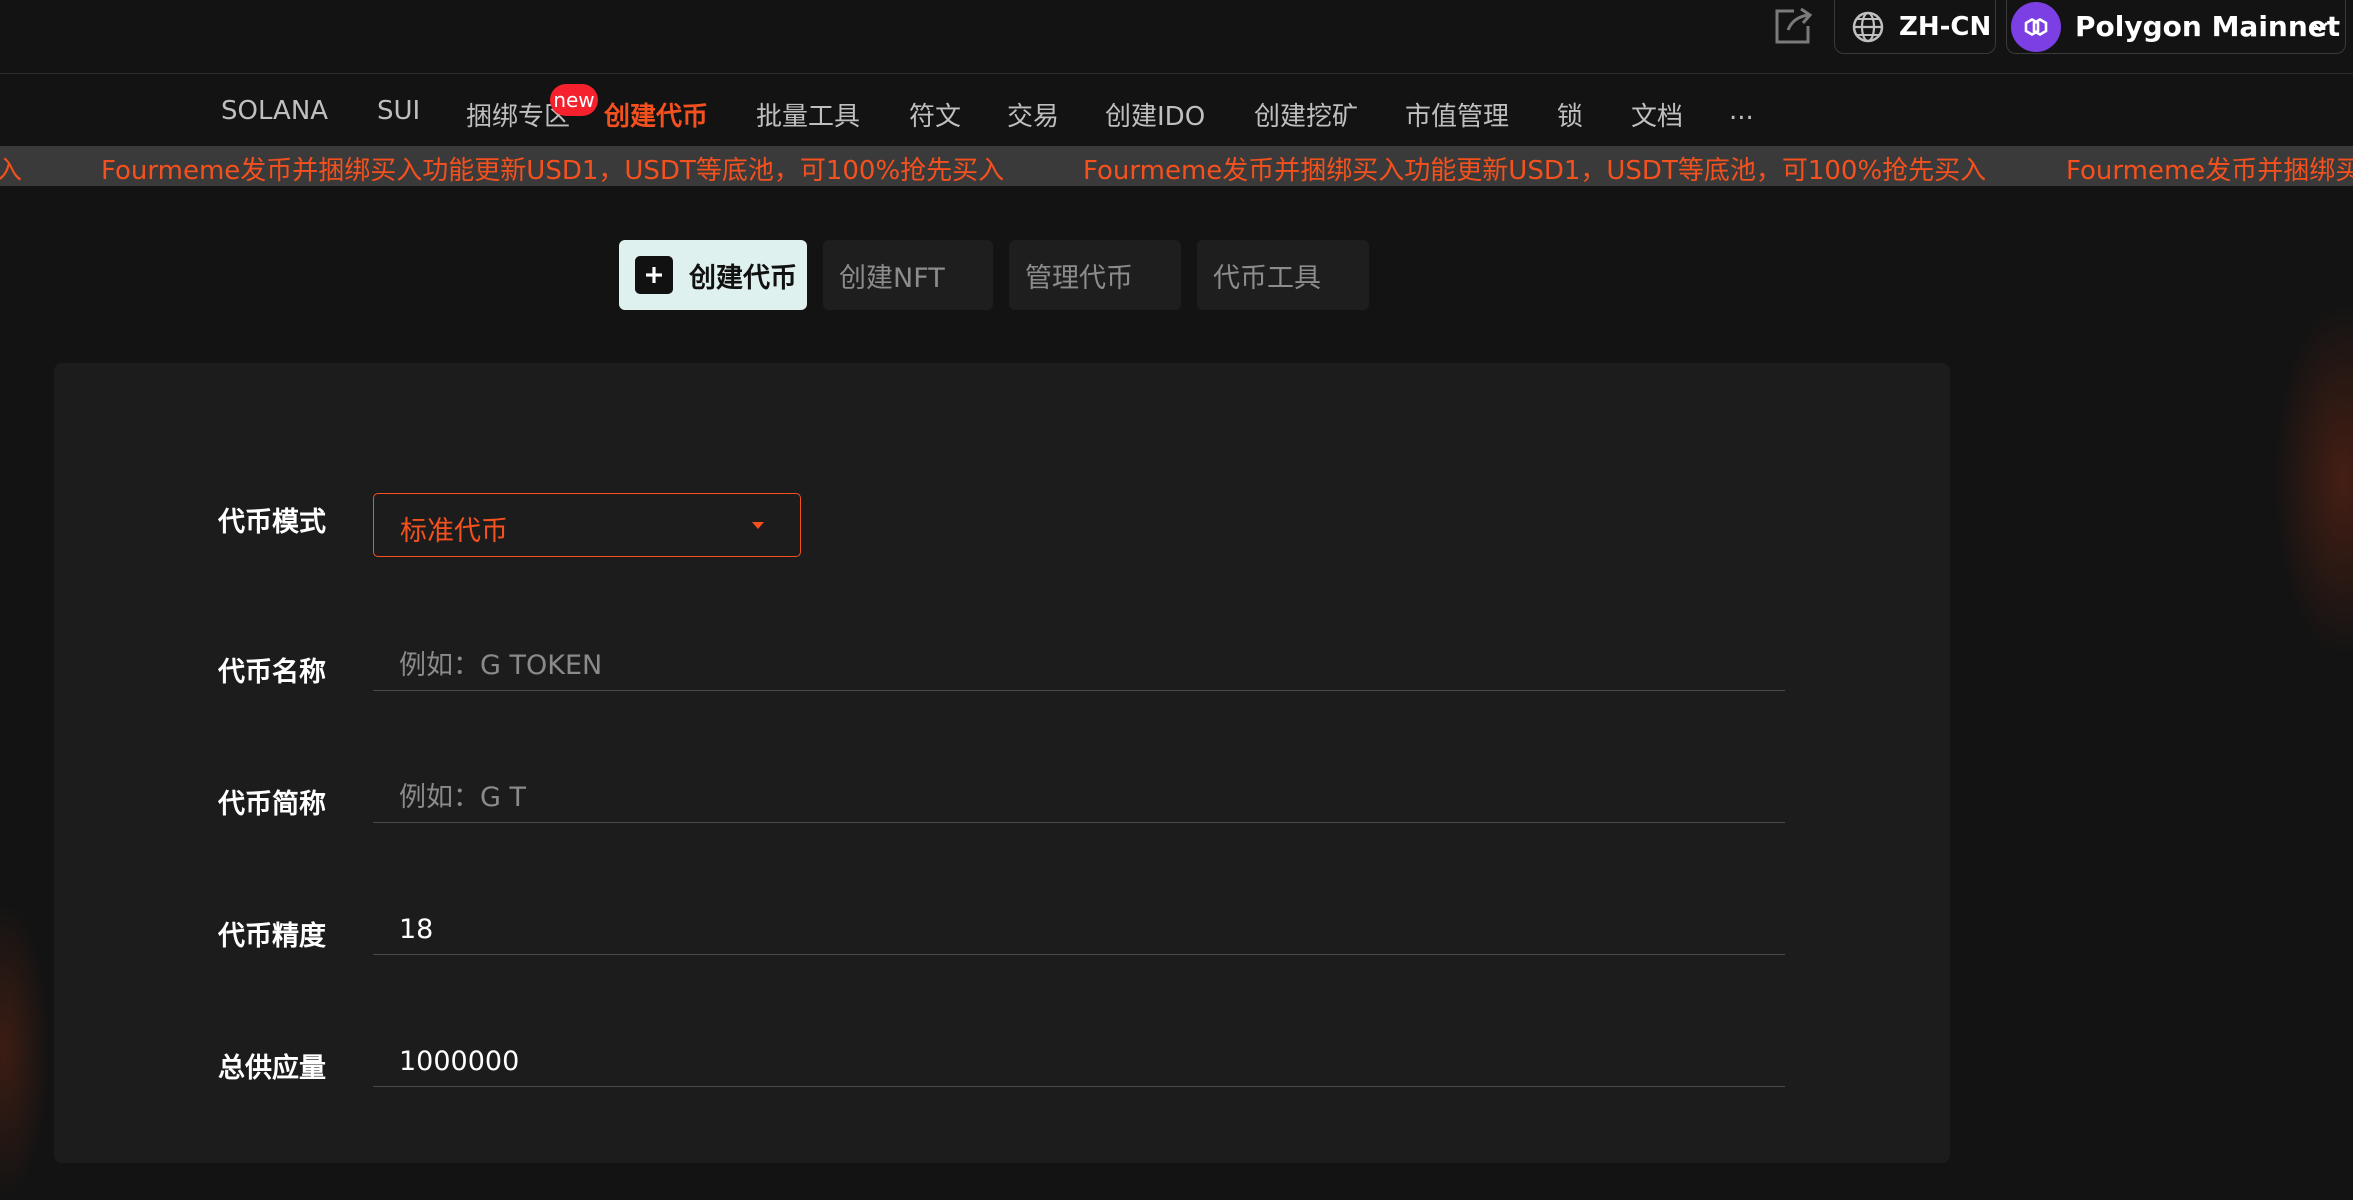 Image resolution: width=2353 pixels, height=1200 pixels. Describe the element at coordinates (1079, 798) in the screenshot. I see `token-symbol-input` at that location.